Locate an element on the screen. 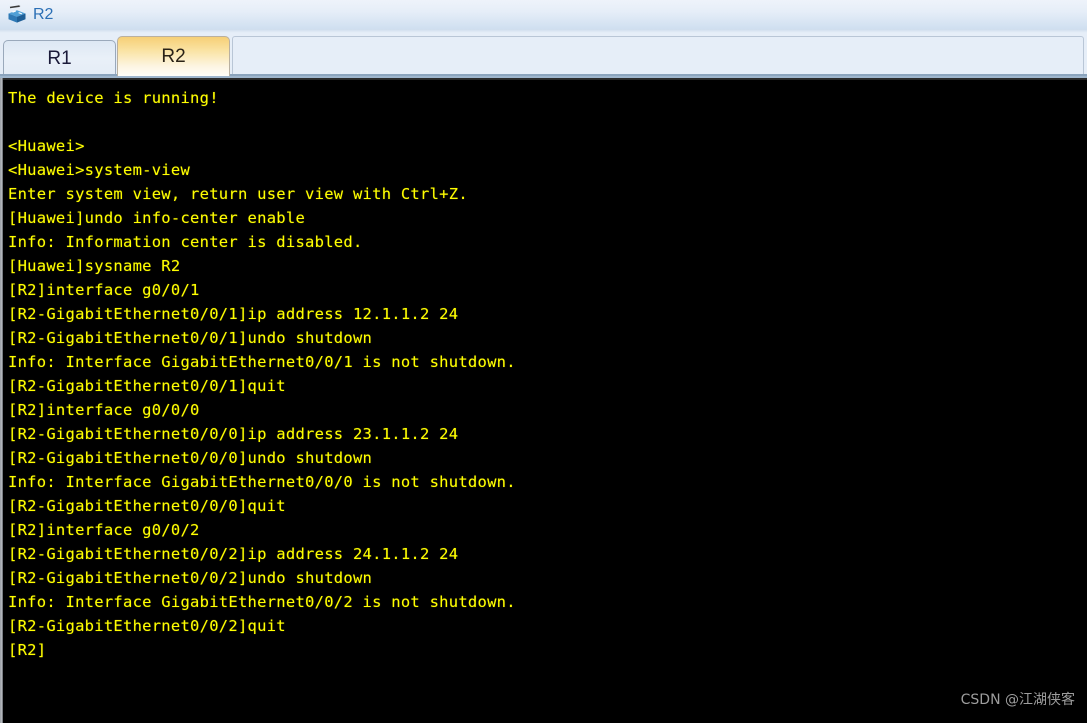 This screenshot has height=723, width=1087. tab-r2: R2 is located at coordinates (173, 56).